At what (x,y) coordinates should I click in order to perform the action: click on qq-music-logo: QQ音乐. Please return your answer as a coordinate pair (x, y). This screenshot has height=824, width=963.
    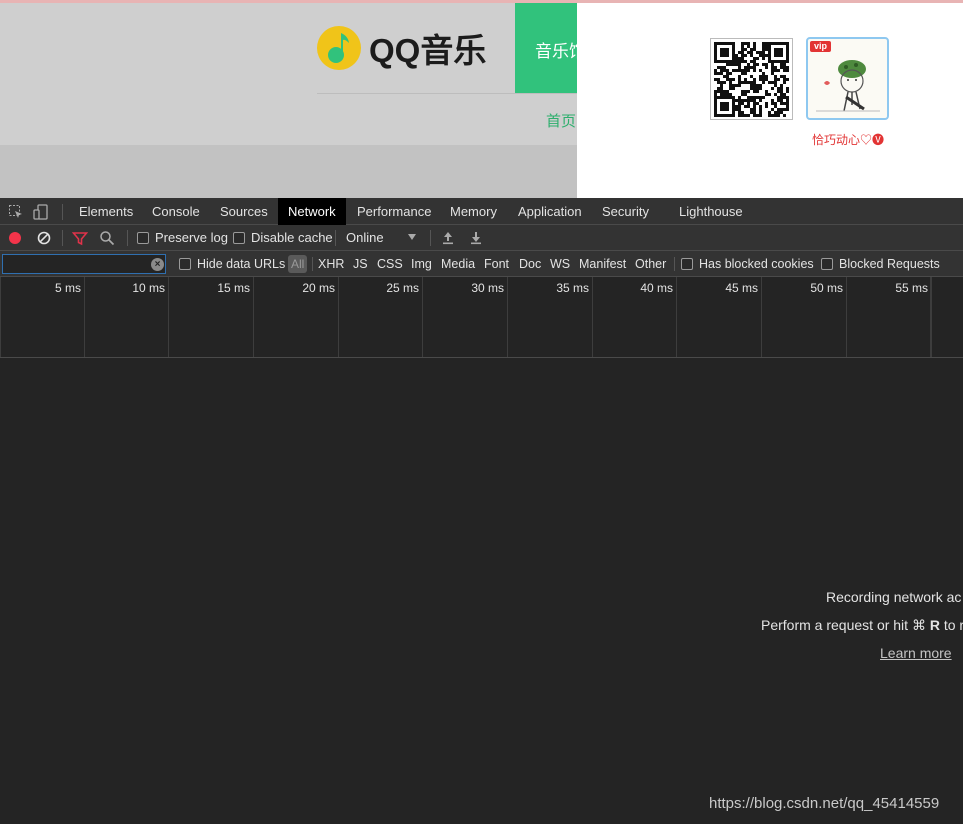
    Looking at the image, I should click on (401, 48).